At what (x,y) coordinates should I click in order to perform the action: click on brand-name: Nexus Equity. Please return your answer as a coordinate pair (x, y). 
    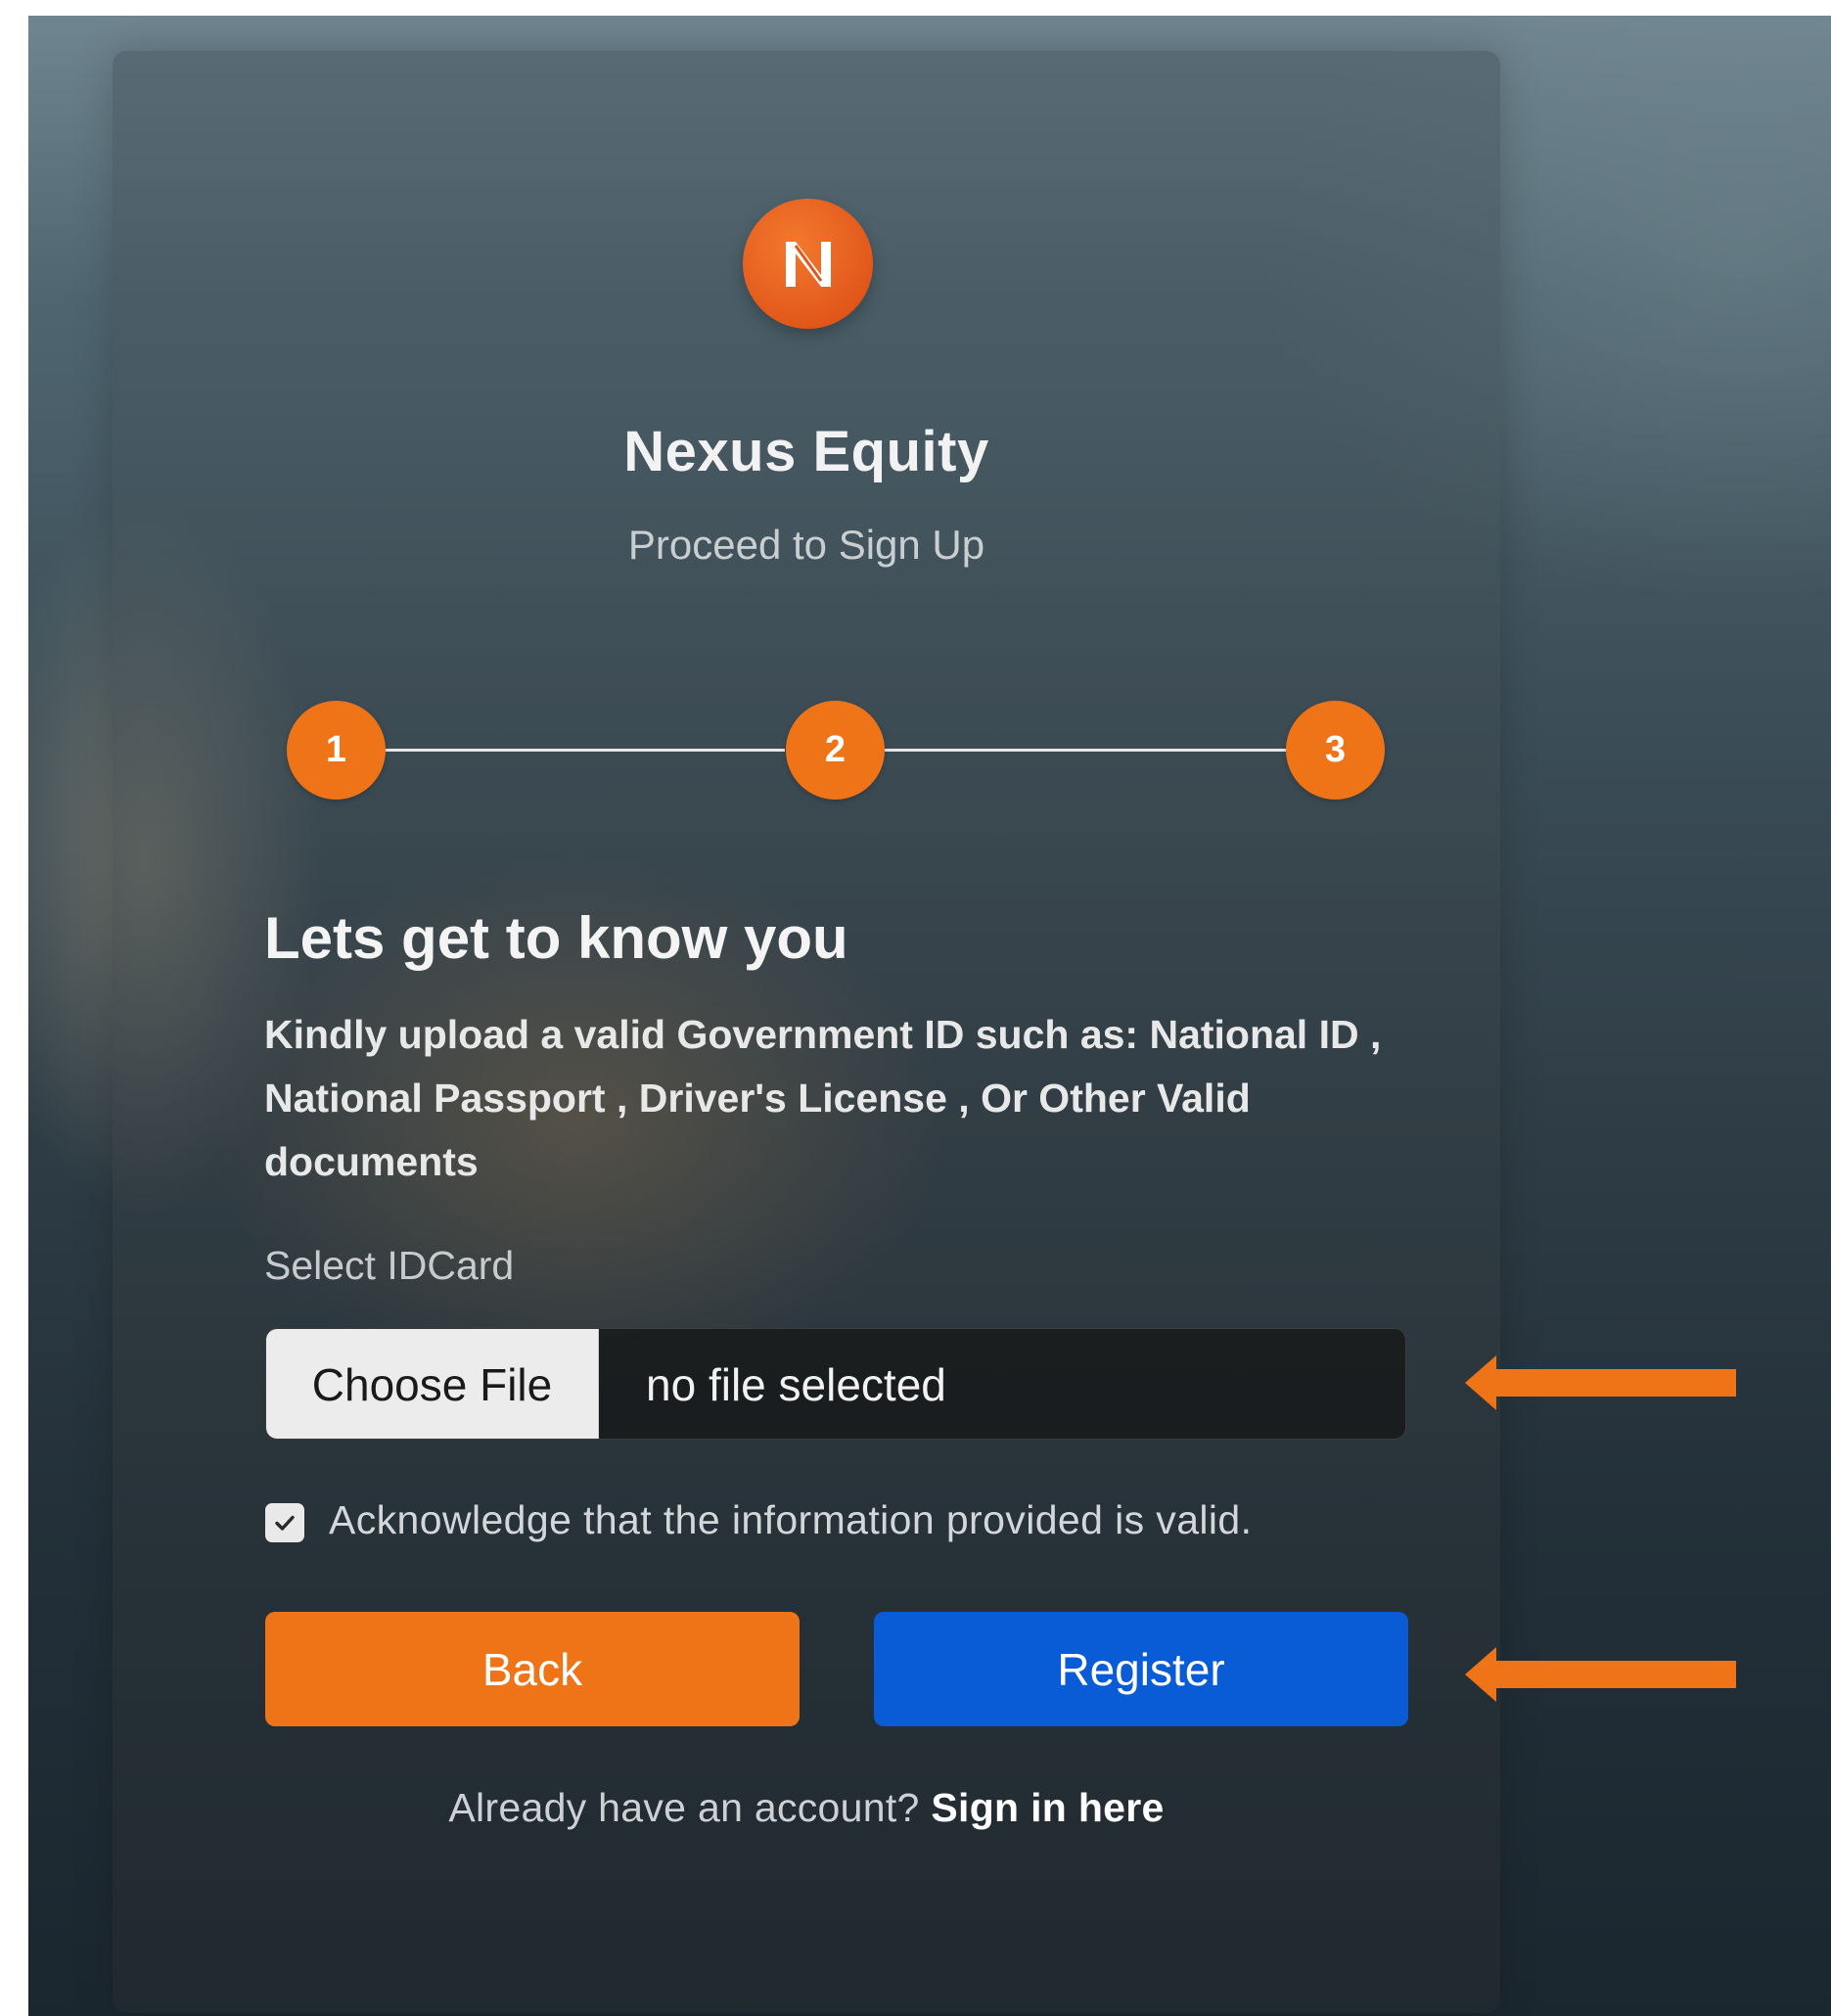
    Looking at the image, I should click on (806, 451).